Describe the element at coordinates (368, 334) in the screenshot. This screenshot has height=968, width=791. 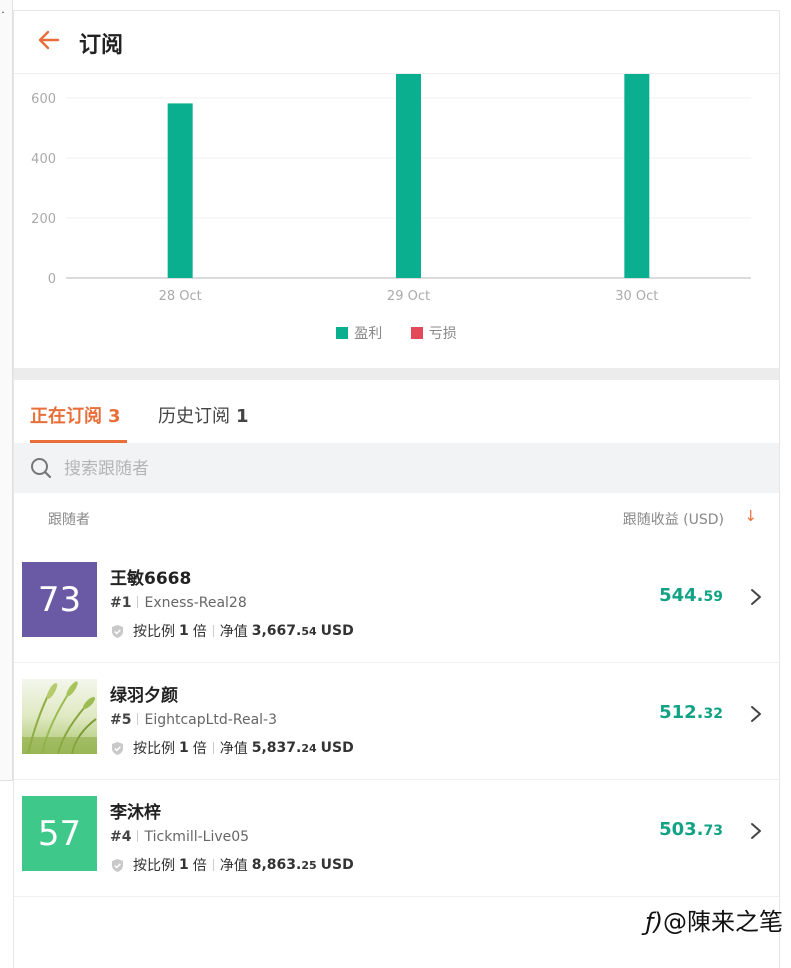
I see `legend-label-profit: 盈利` at that location.